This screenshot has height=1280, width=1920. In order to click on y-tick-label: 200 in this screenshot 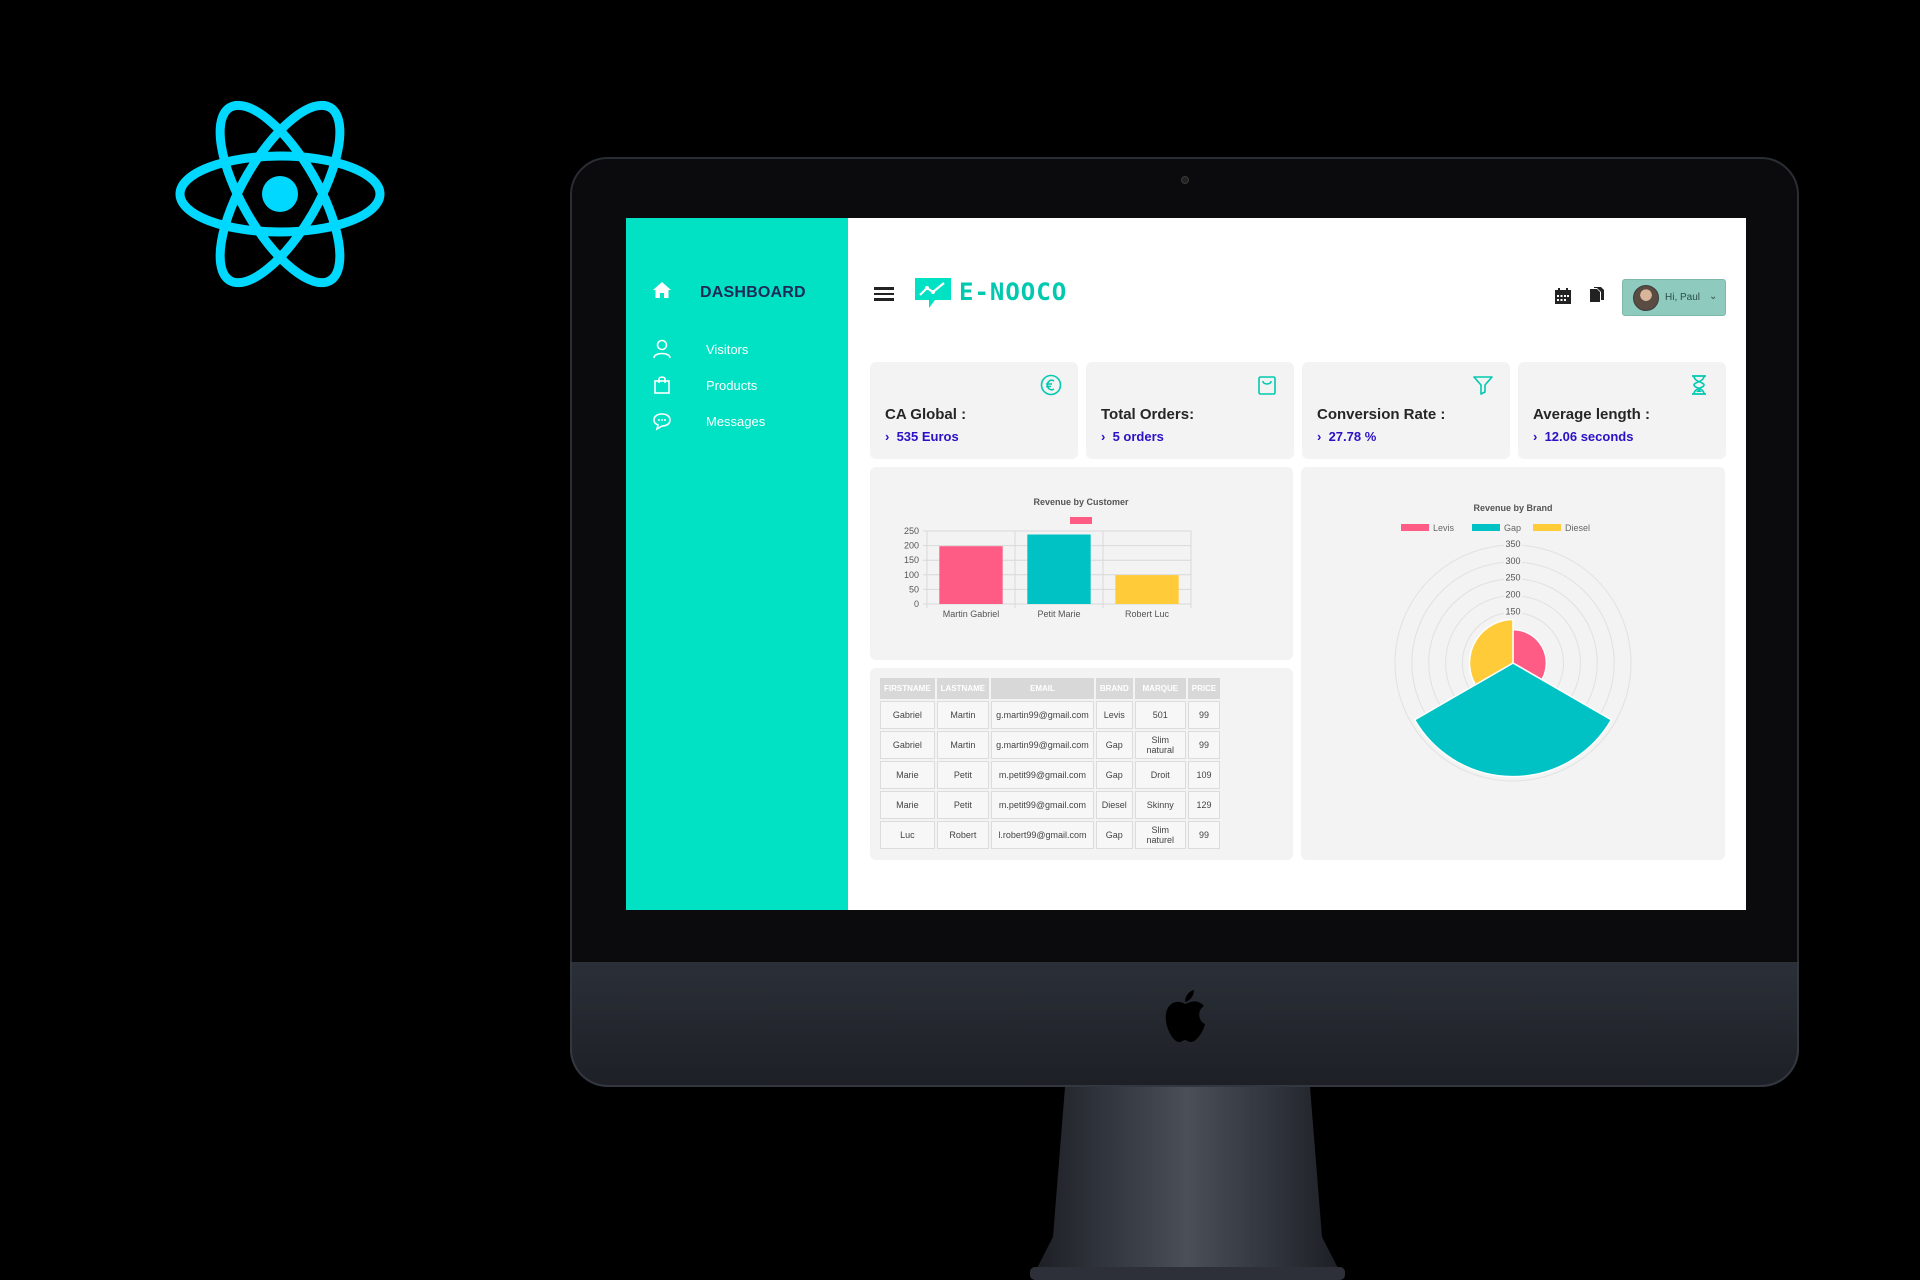, I will do `click(911, 546)`.